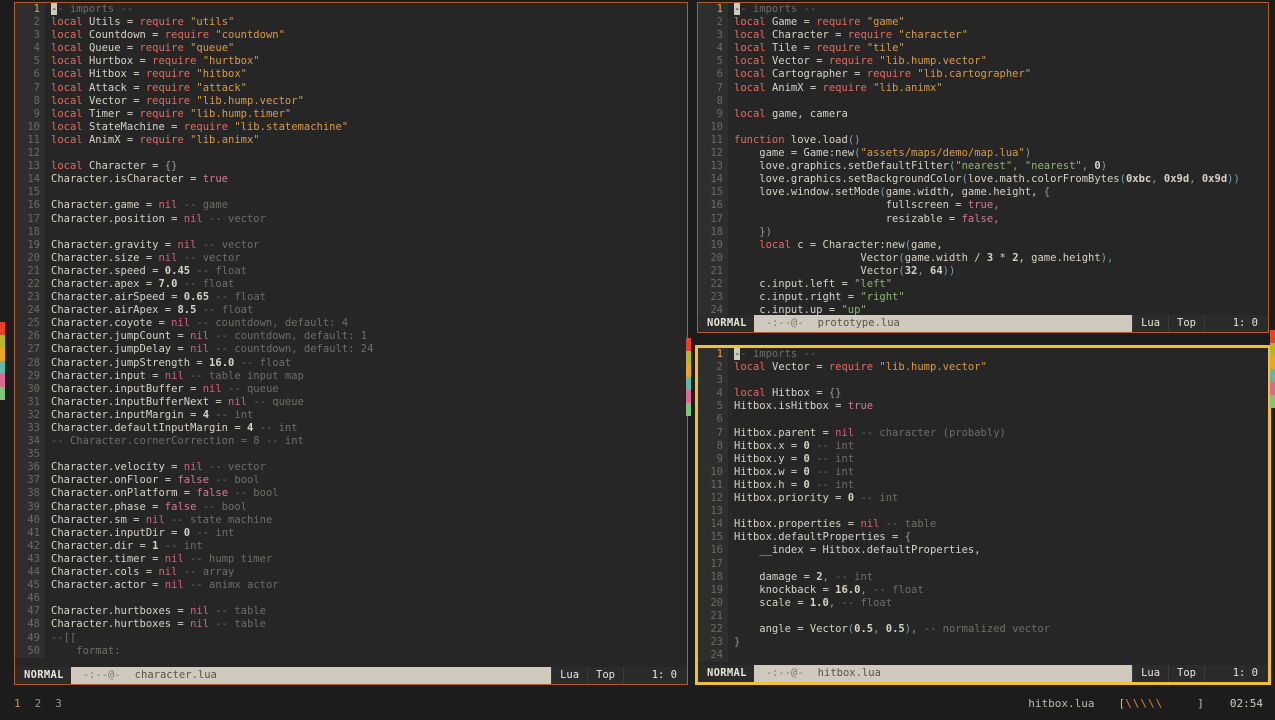 The image size is (1275, 720). What do you see at coordinates (17, 703) in the screenshot?
I see `tmux-window-tab-1: 1` at bounding box center [17, 703].